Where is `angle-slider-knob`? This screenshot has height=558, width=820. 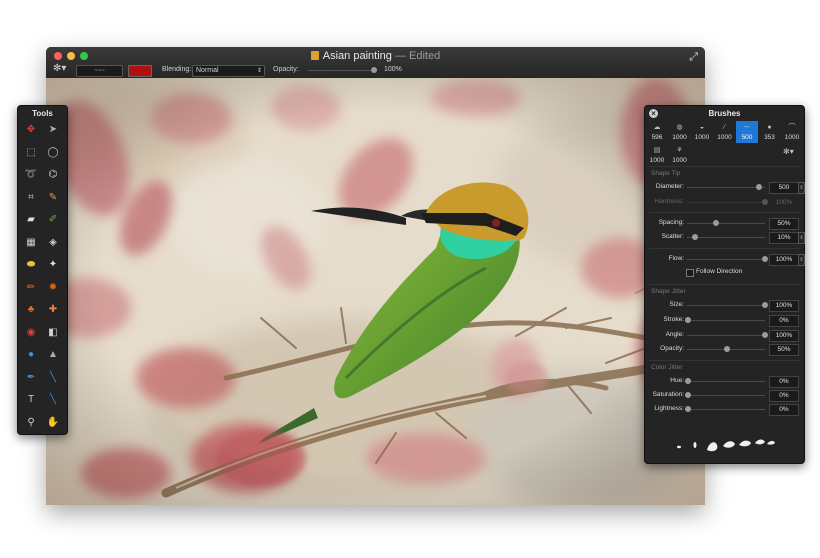 angle-slider-knob is located at coordinates (765, 335).